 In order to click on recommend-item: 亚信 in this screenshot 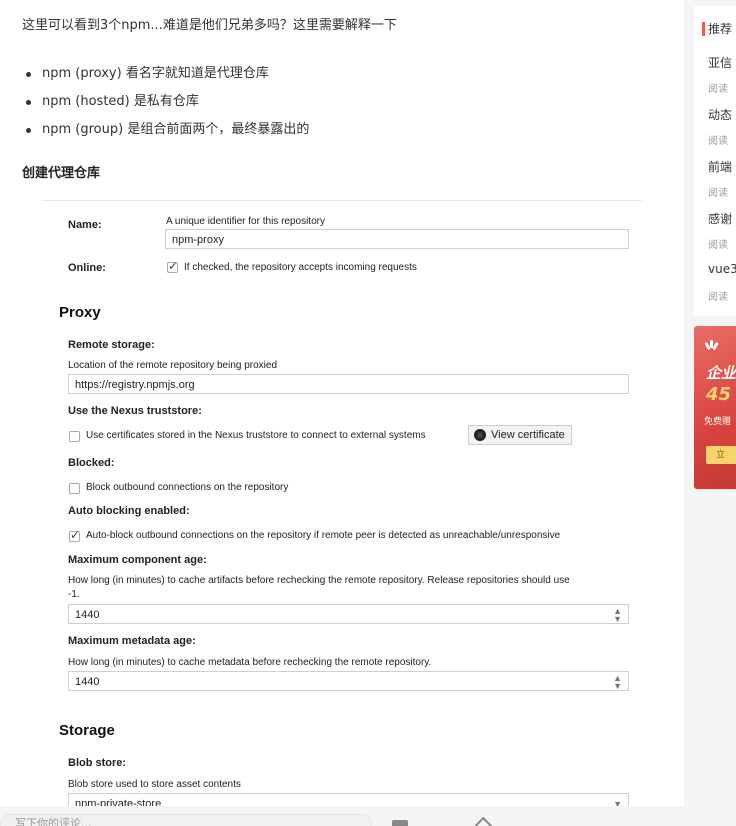, I will do `click(720, 62)`.